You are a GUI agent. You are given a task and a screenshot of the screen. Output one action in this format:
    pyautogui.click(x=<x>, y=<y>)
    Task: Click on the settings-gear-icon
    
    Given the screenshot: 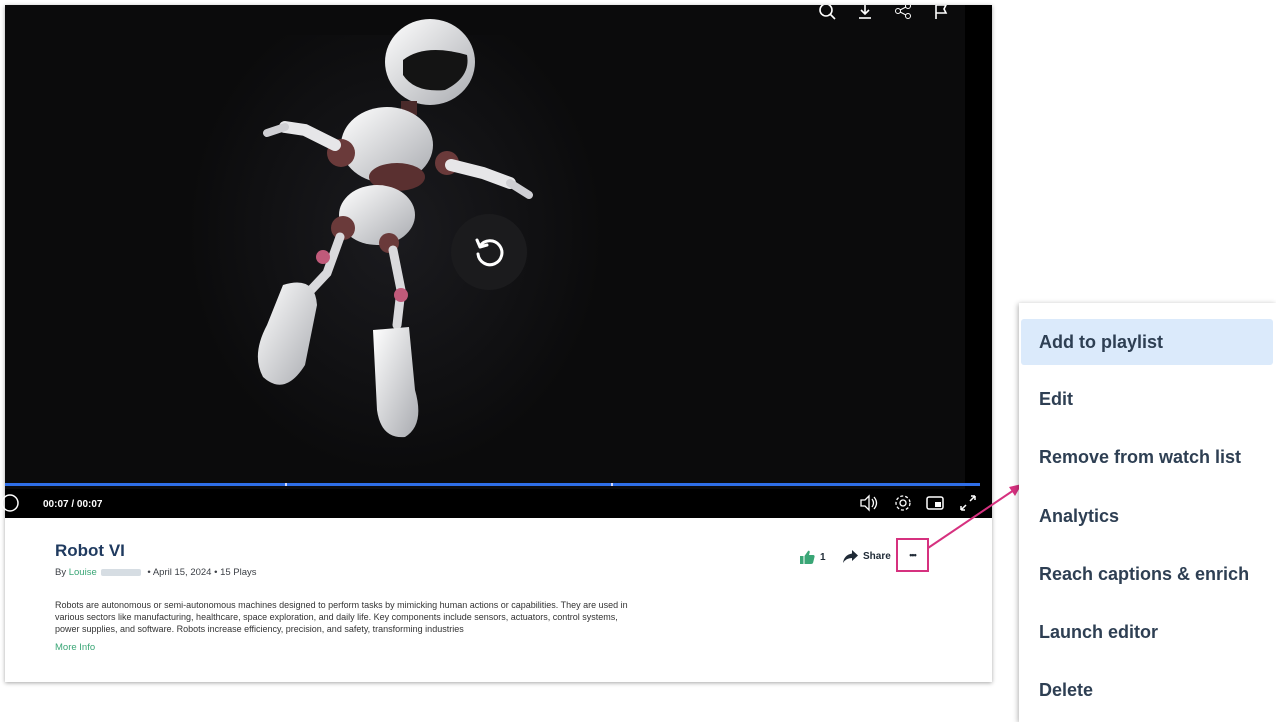 What is the action you would take?
    pyautogui.click(x=903, y=503)
    